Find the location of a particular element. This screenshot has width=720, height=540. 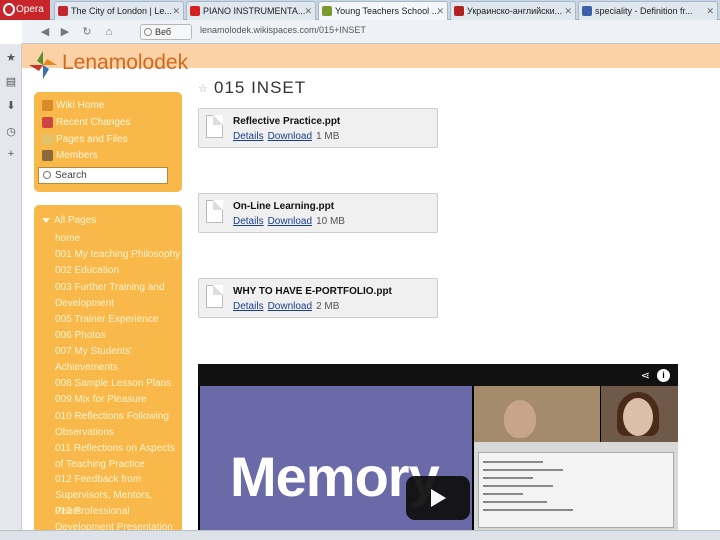

chat-pane is located at coordinates (576, 490).